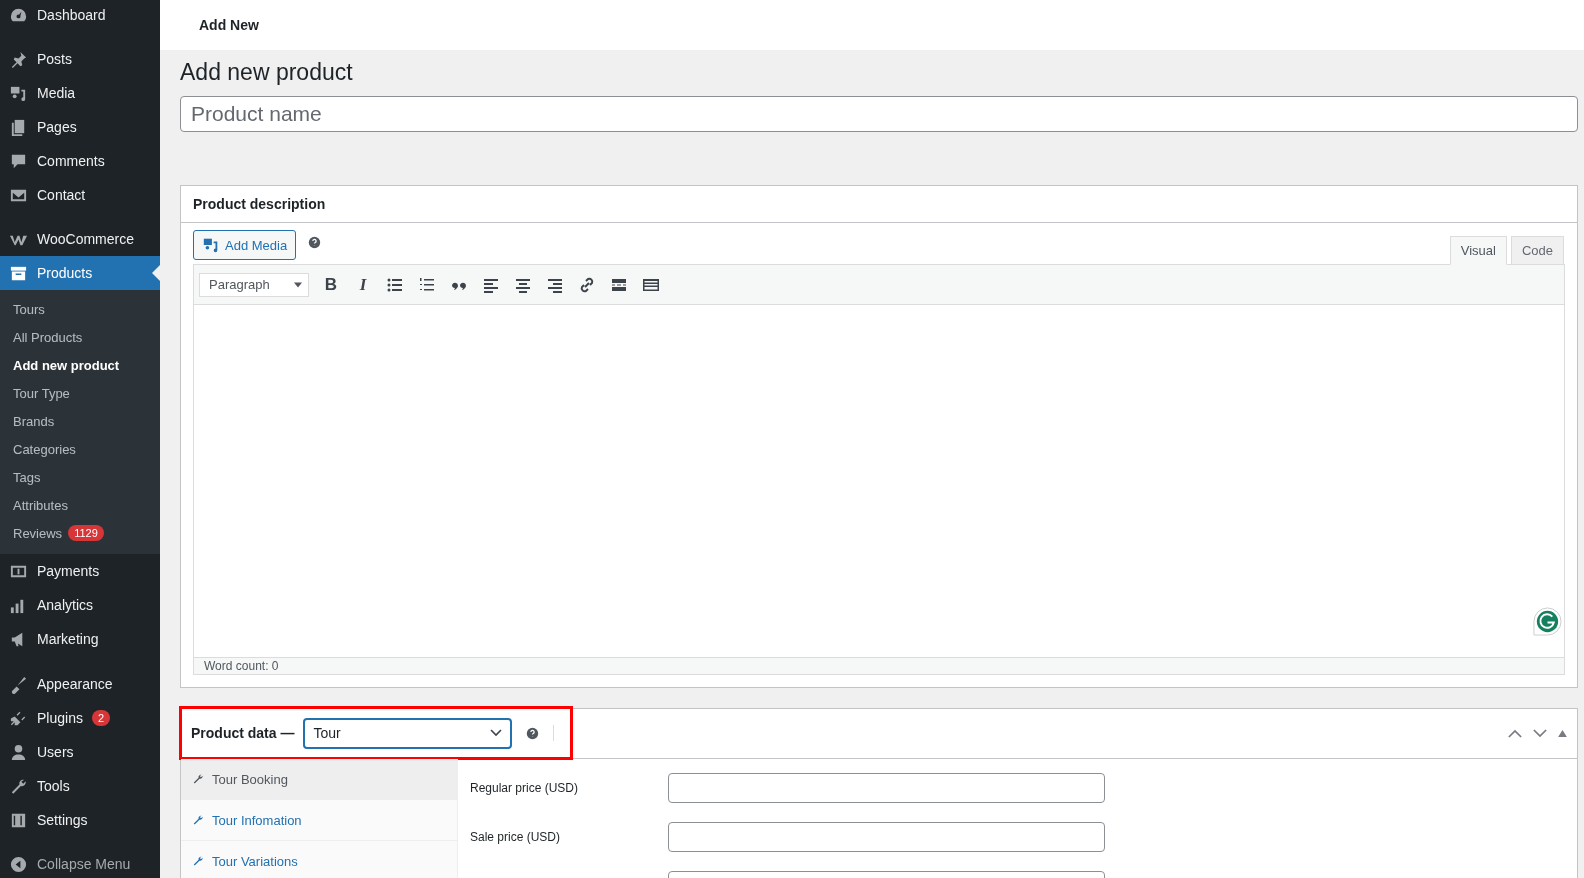  Describe the element at coordinates (80, 393) in the screenshot. I see `submenu-item: Tour Type` at that location.